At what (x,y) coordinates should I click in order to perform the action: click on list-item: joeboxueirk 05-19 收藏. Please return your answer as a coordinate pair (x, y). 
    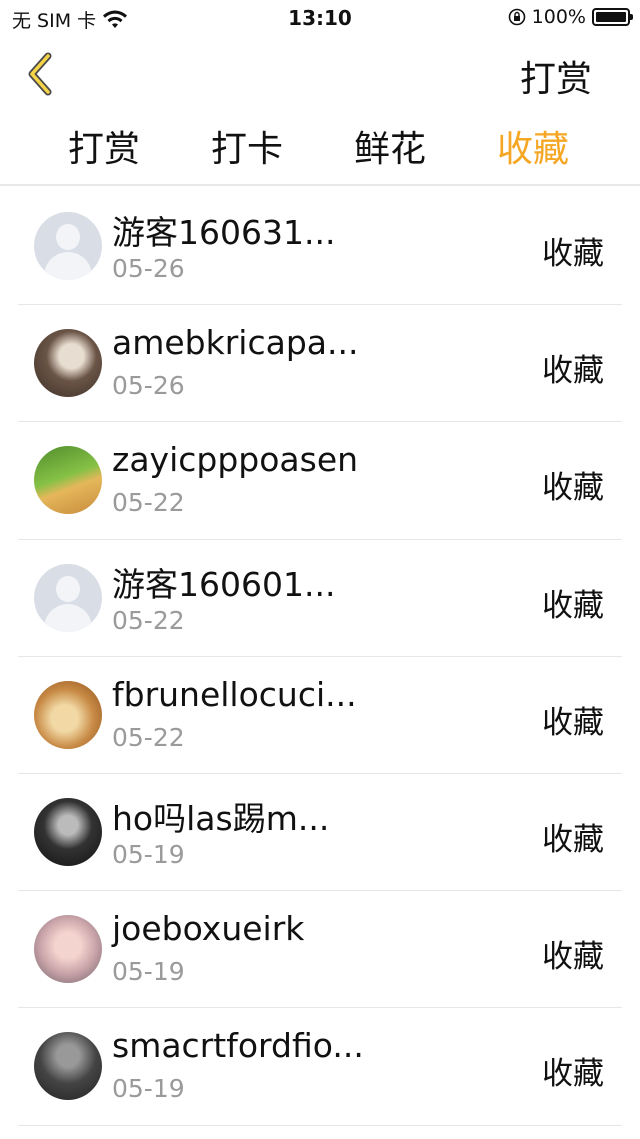
    Looking at the image, I should click on (320, 950).